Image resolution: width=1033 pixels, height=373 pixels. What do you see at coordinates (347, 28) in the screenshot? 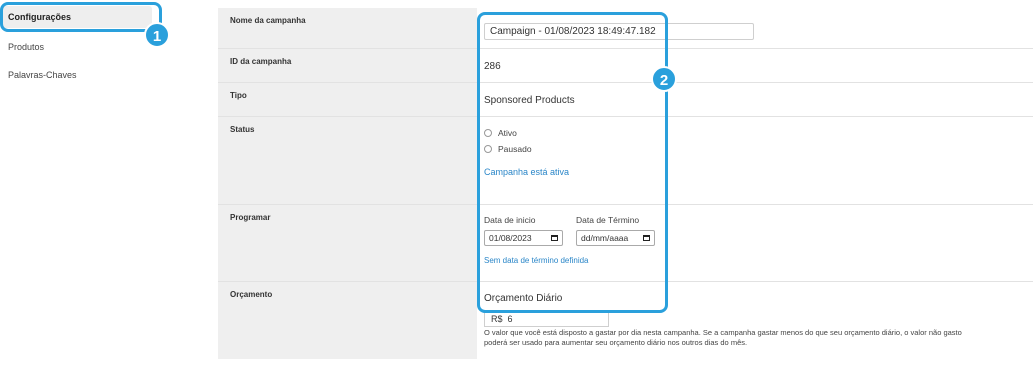
I see `campaign-name-label: Nome da campanha` at bounding box center [347, 28].